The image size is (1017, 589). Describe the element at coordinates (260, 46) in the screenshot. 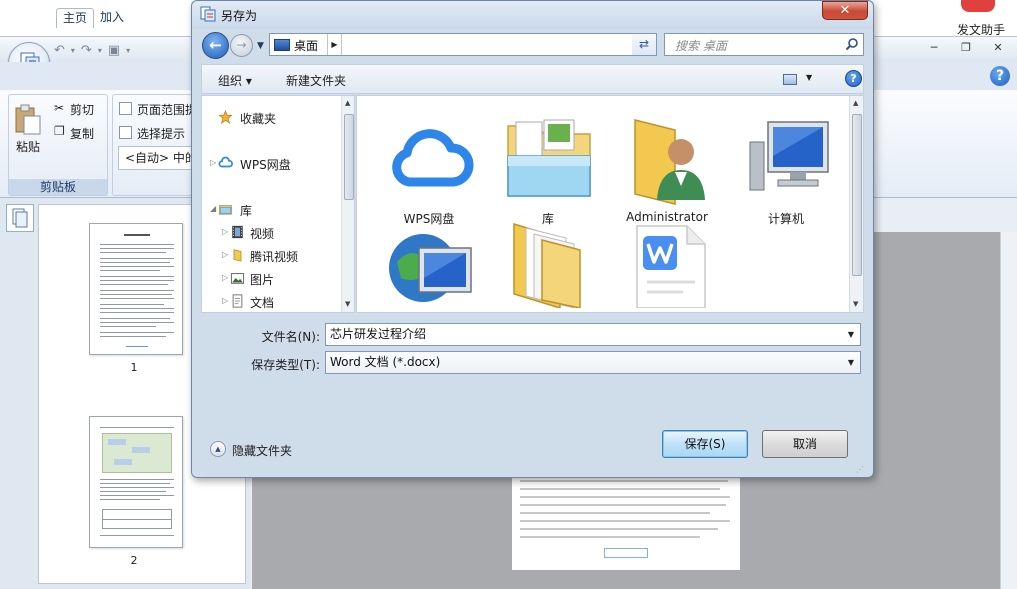

I see `recent-locations-dropdown: ▼` at that location.